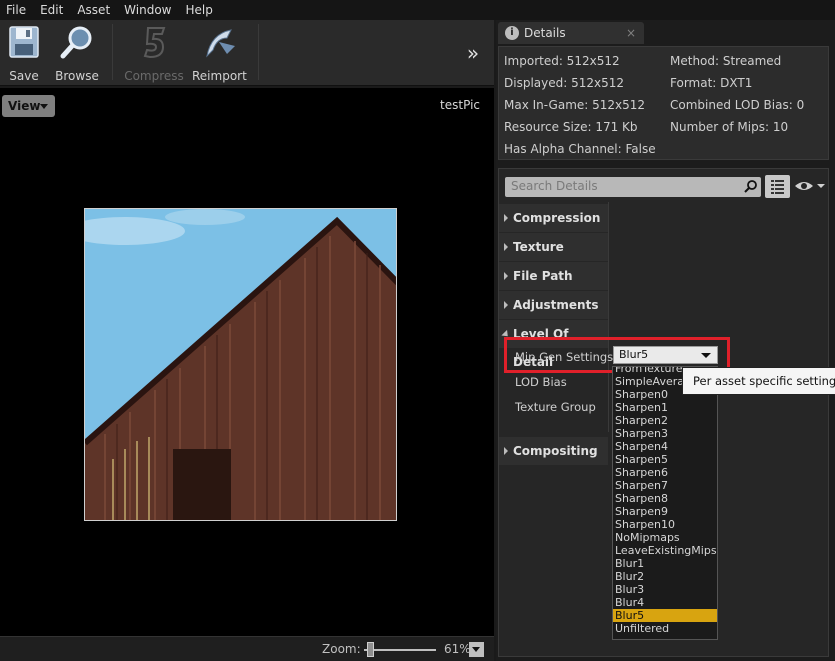 Image resolution: width=835 pixels, height=661 pixels. I want to click on category-label: Texture, so click(538, 247).